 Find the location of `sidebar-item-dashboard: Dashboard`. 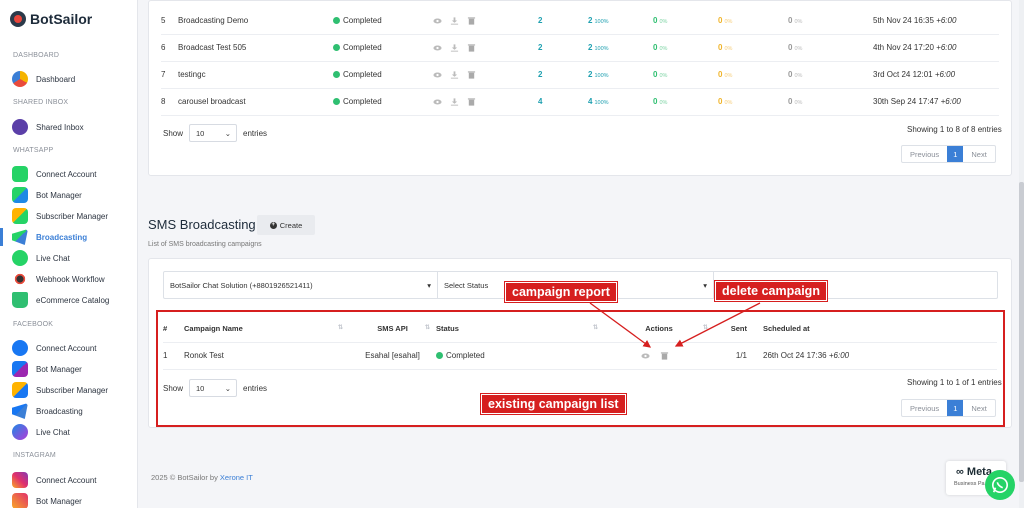

sidebar-item-dashboard: Dashboard is located at coordinates (74, 79).